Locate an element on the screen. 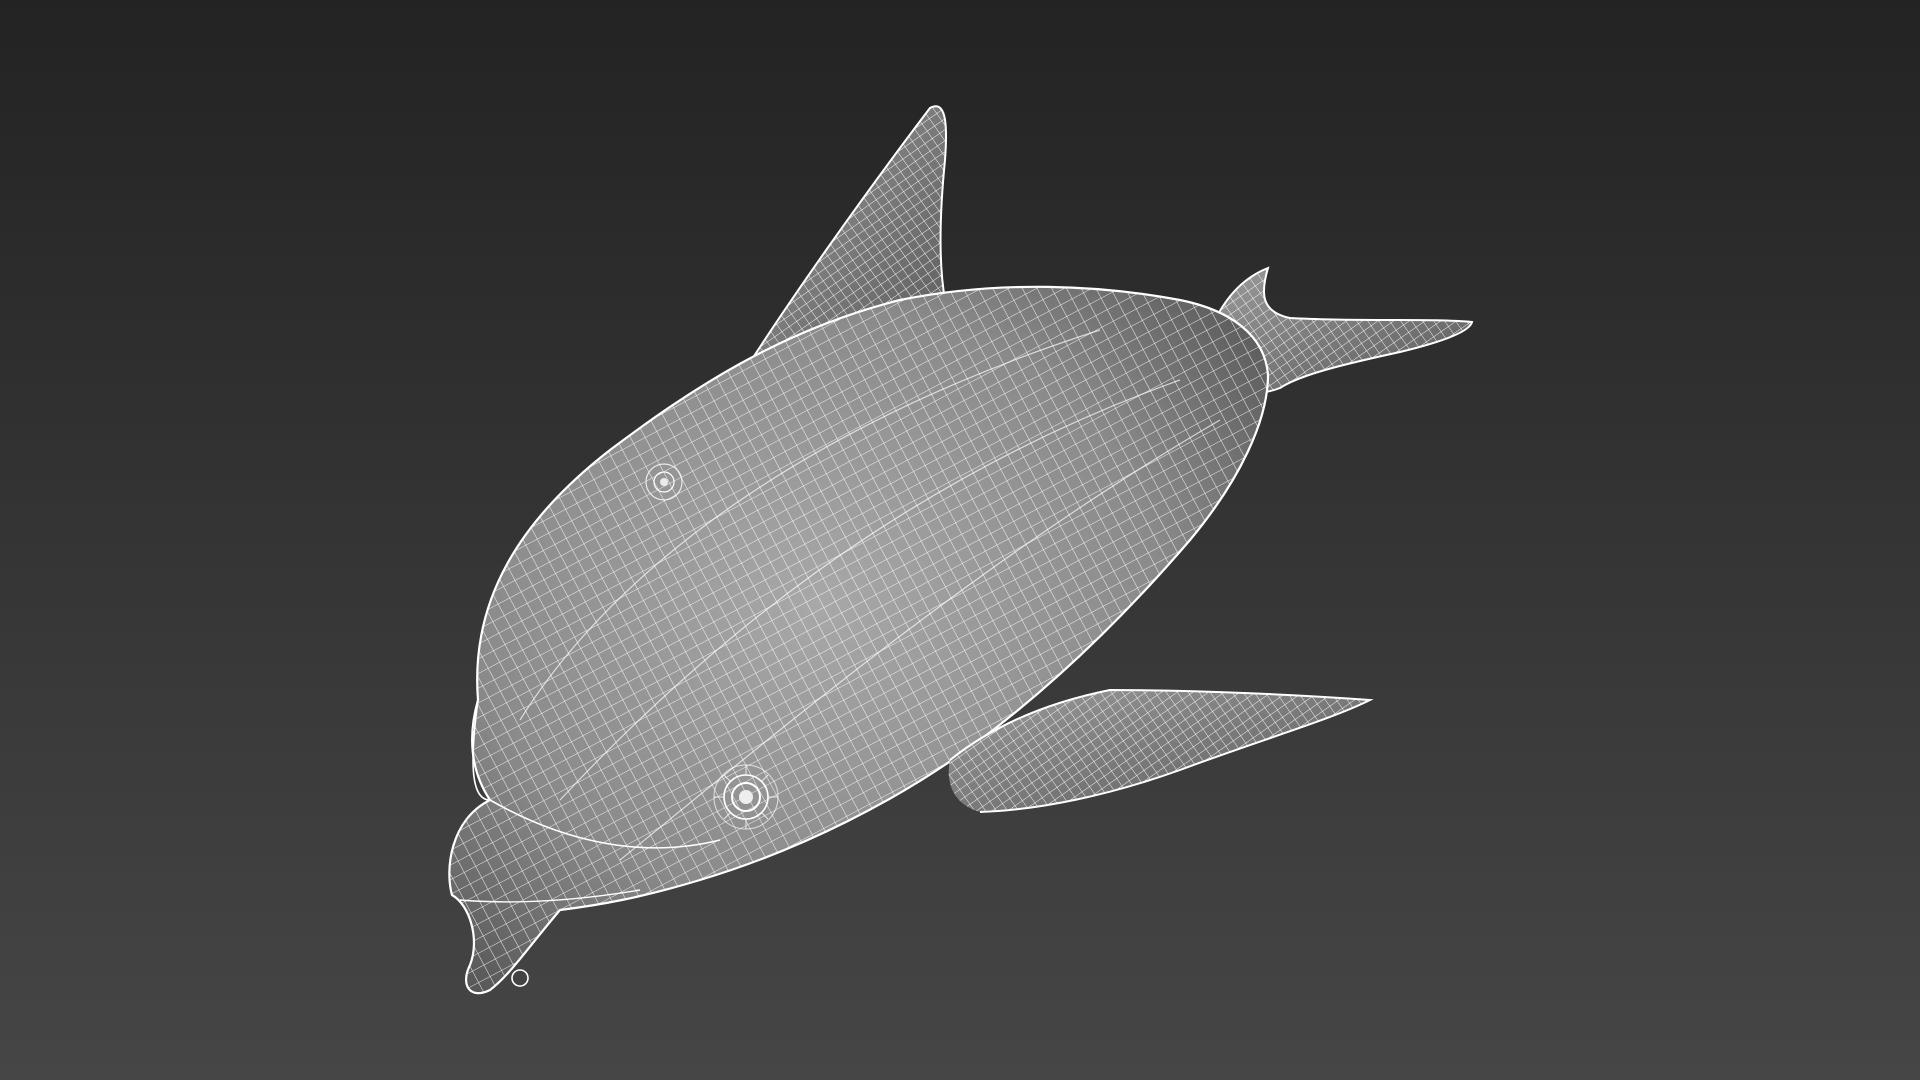  eye-icon is located at coordinates (746, 797).